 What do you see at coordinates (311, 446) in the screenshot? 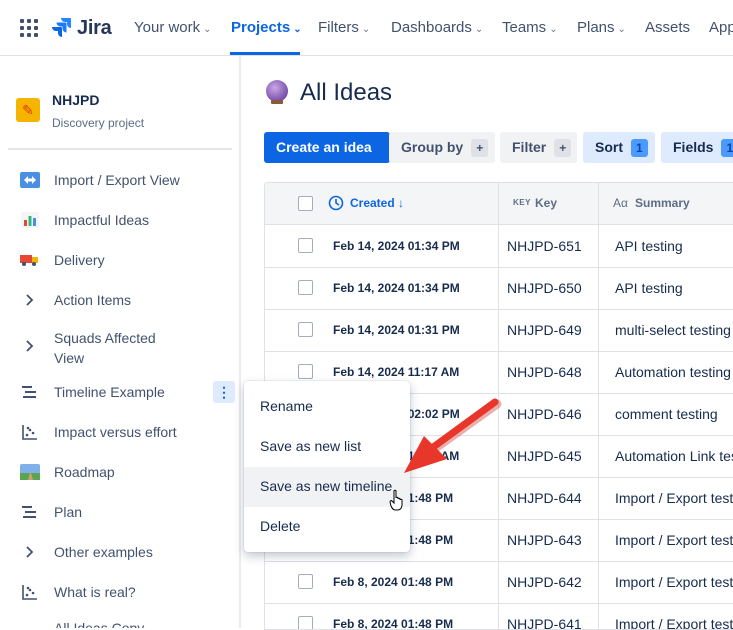
I see `menu-item-label: Save as new list` at bounding box center [311, 446].